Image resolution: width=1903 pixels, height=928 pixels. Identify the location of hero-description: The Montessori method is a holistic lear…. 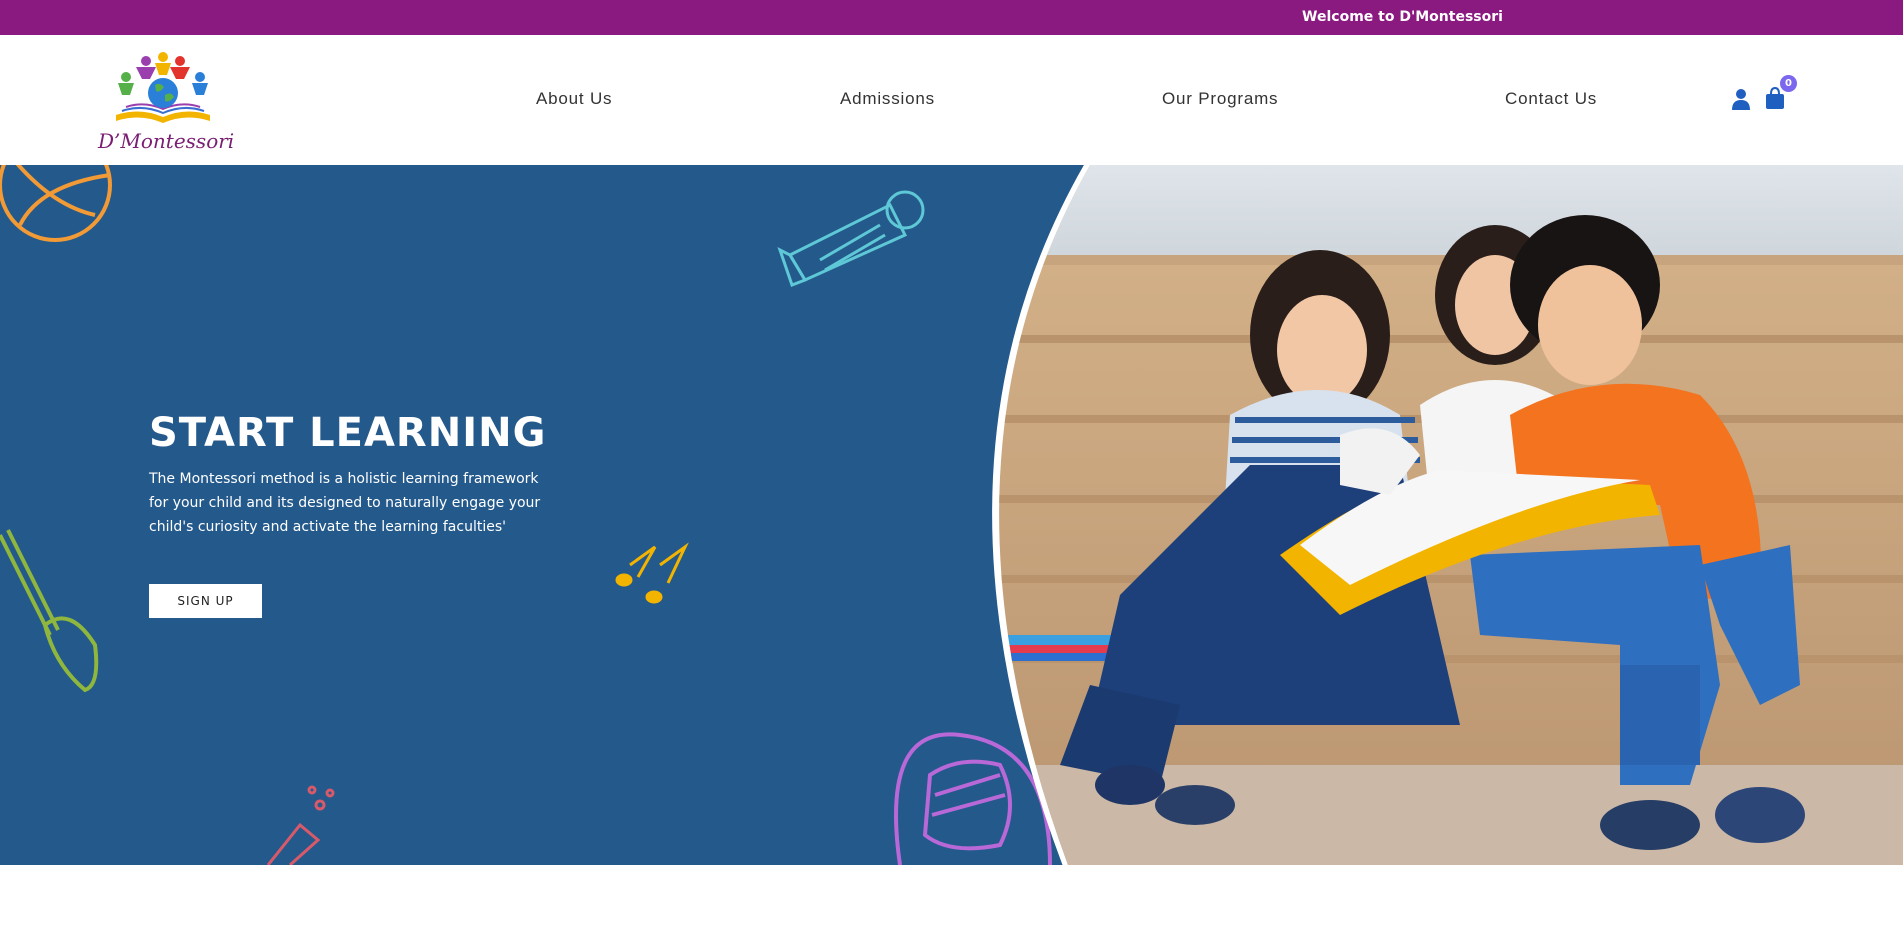
(345, 503).